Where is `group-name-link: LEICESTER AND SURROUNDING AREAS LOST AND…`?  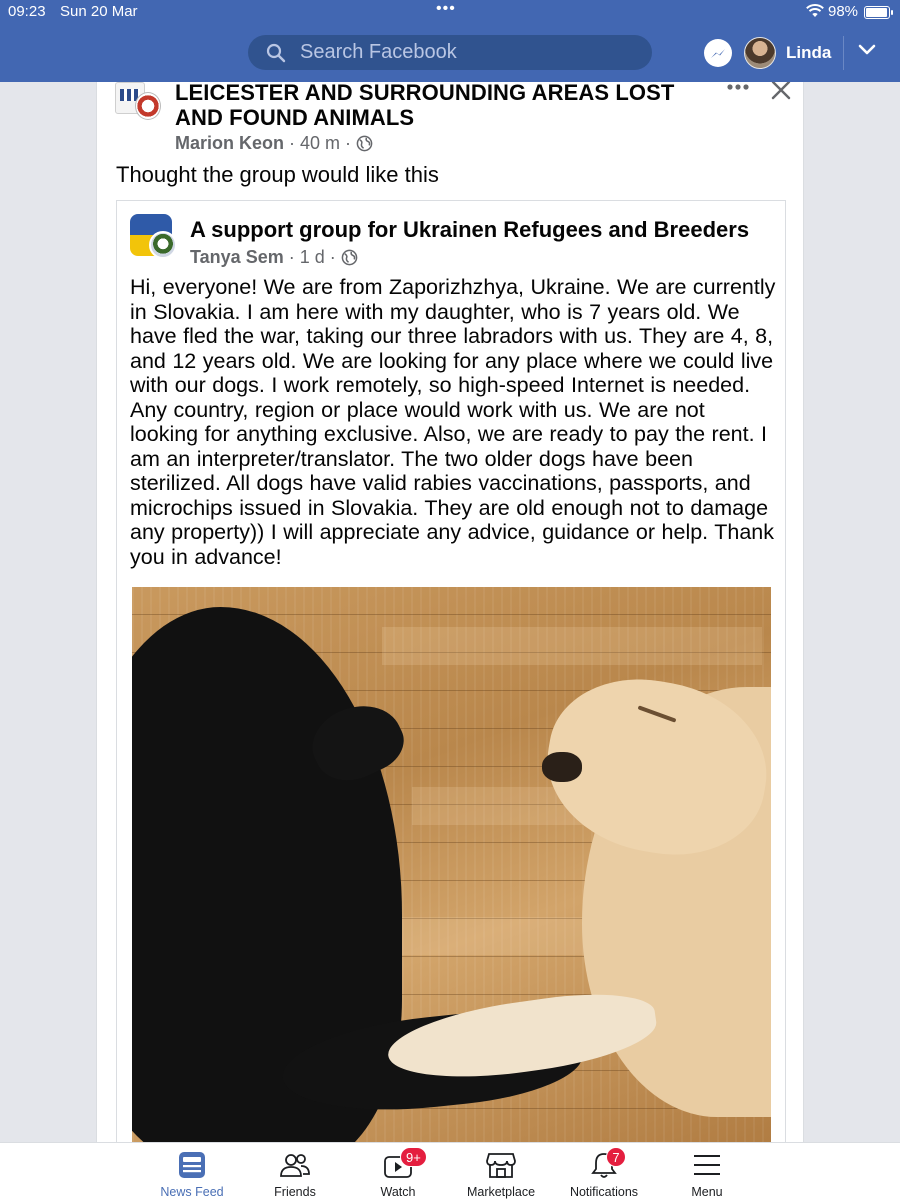 group-name-link: LEICESTER AND SURROUNDING AREAS LOST AND… is located at coordinates (445, 106).